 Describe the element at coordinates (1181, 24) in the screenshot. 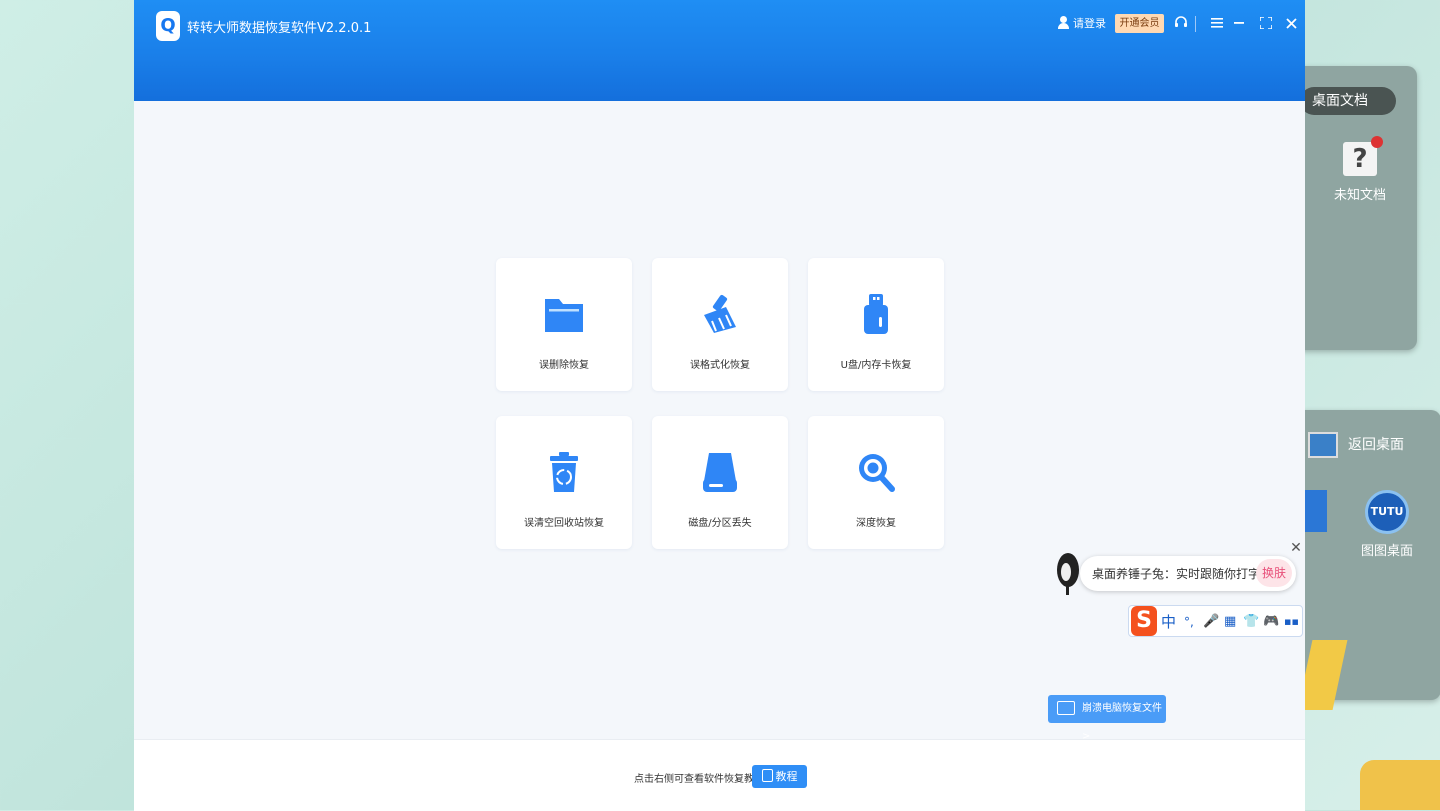

I see `headset-icon` at that location.